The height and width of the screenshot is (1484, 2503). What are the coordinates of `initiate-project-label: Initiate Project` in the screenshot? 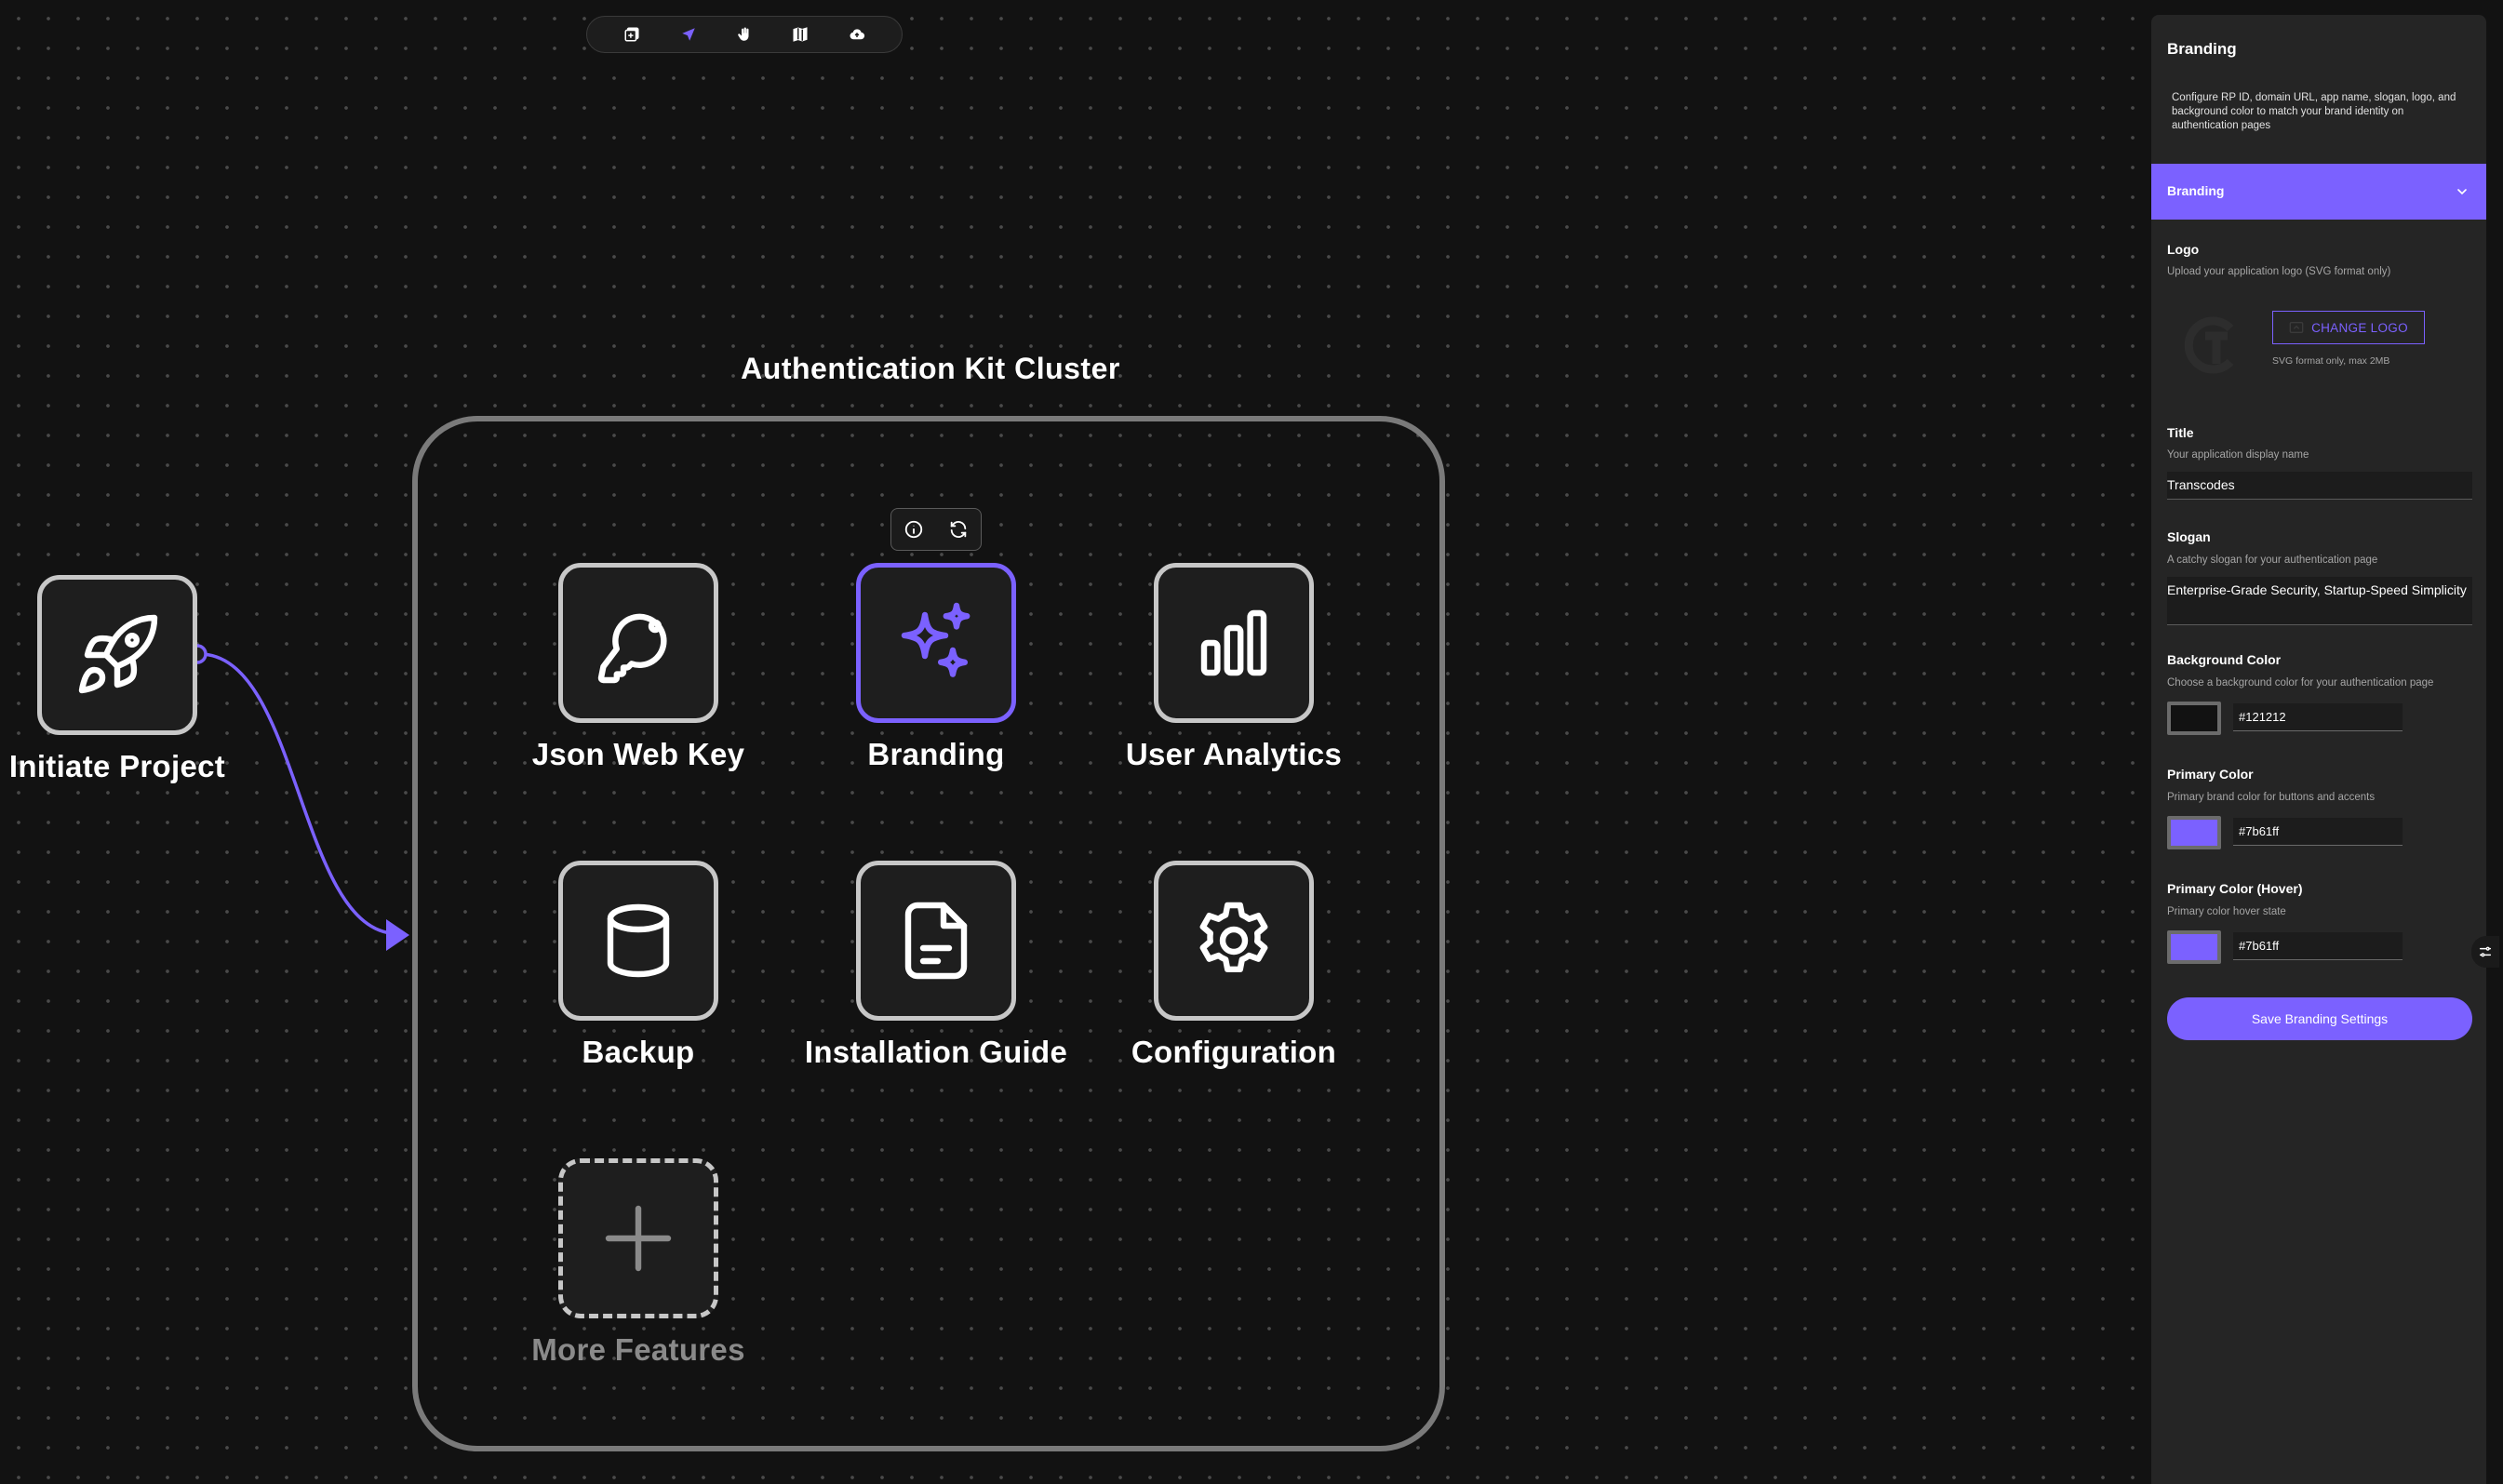 It's located at (117, 766).